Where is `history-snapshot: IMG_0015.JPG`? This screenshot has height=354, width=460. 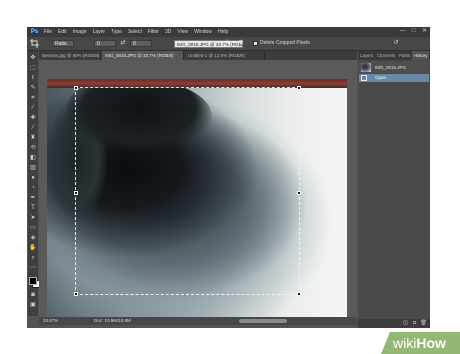 history-snapshot: IMG_0015.JPG is located at coordinates (394, 67).